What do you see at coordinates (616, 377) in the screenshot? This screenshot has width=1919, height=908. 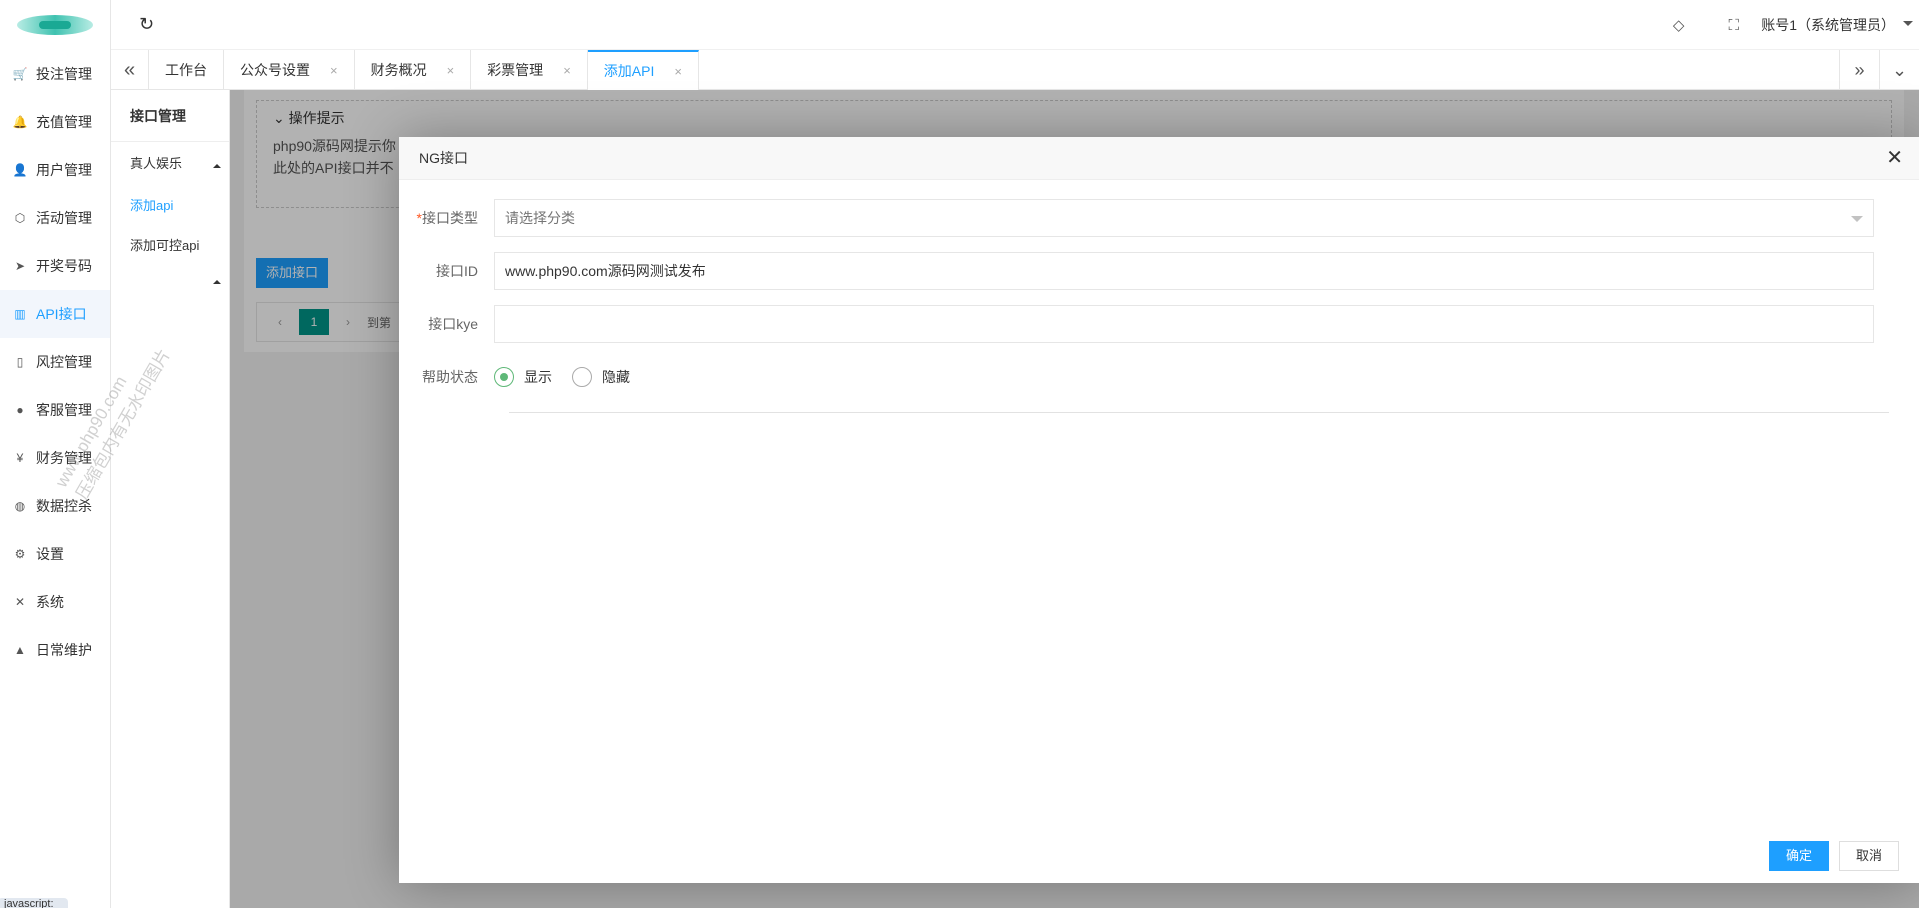 I see `radio-label: 隐藏` at bounding box center [616, 377].